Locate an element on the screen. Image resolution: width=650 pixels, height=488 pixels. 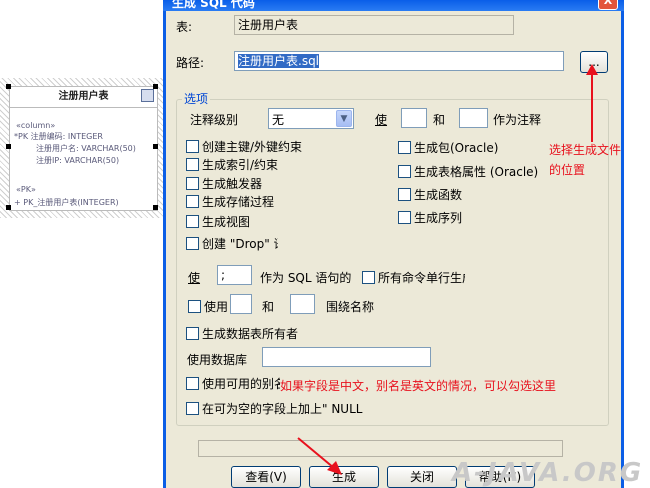
path-input: 注册用户表.sql is located at coordinates (399, 61).